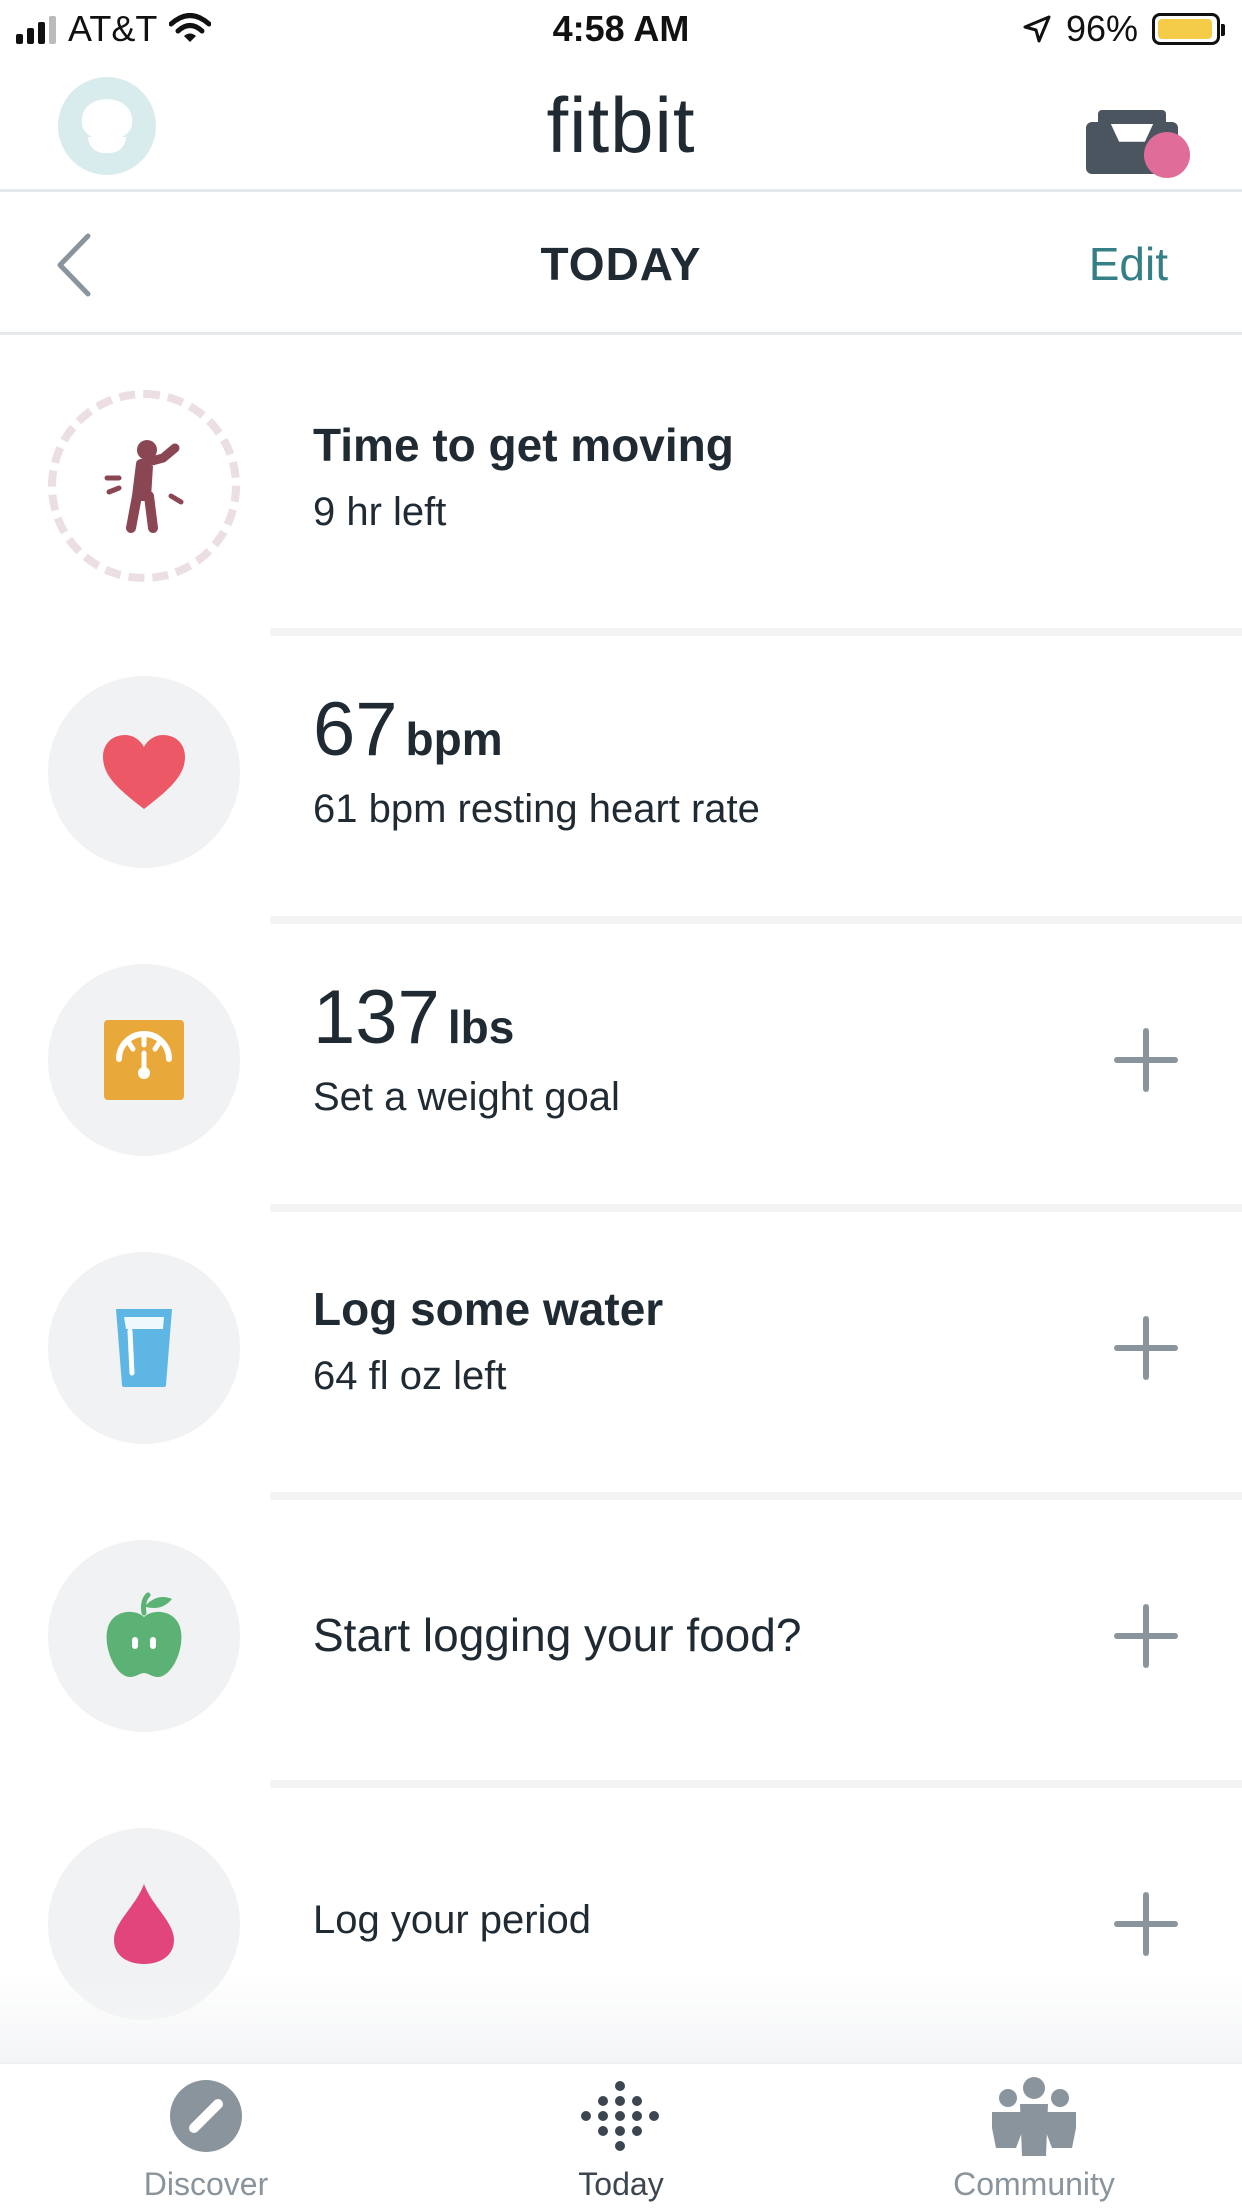  Describe the element at coordinates (452, 1920) in the screenshot. I see `row-title: Log your period` at that location.